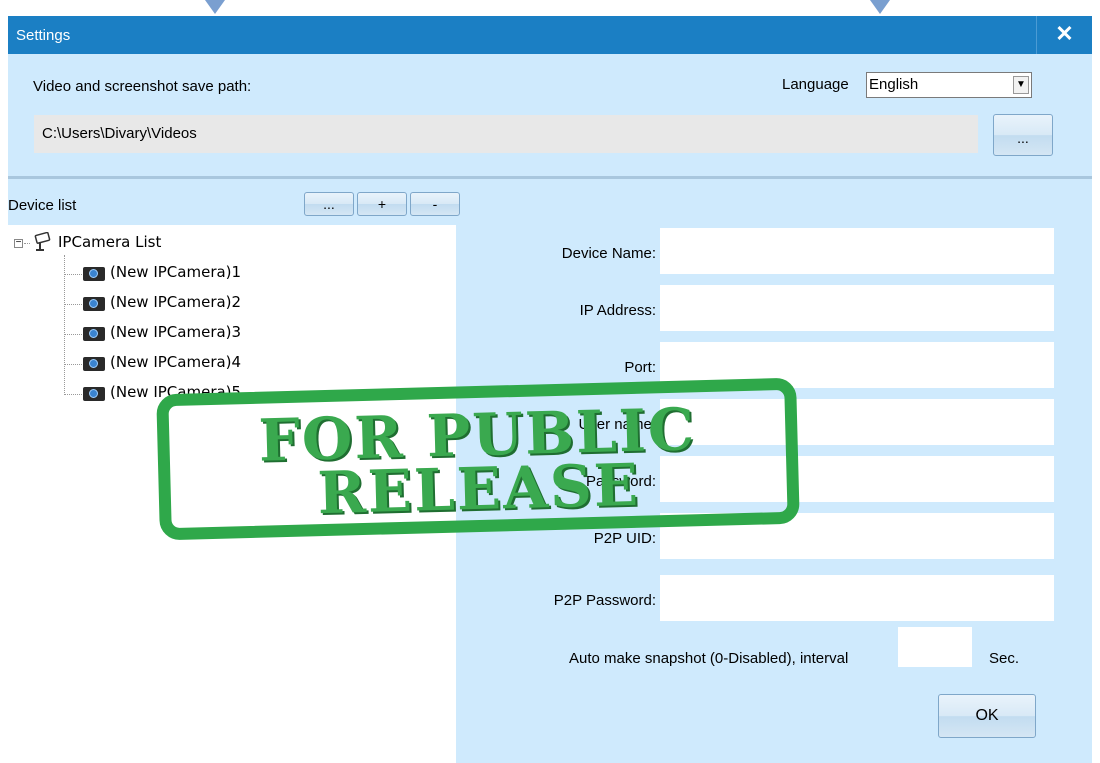  What do you see at coordinates (550, 35) in the screenshot?
I see `title-bar: Settings ✕` at bounding box center [550, 35].